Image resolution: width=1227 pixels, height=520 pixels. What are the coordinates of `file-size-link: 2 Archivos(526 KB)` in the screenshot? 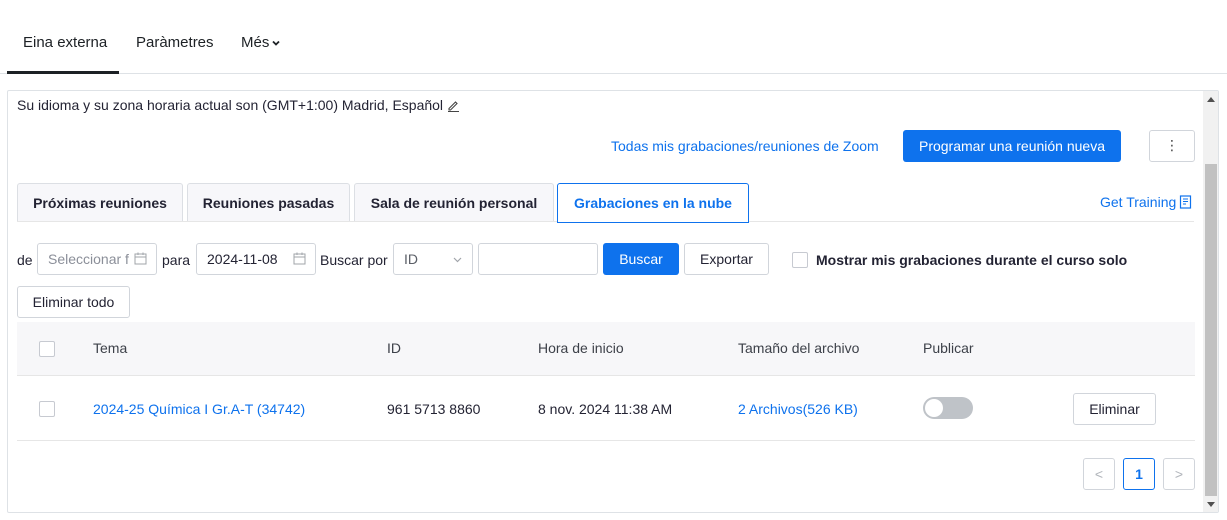 It's located at (798, 409).